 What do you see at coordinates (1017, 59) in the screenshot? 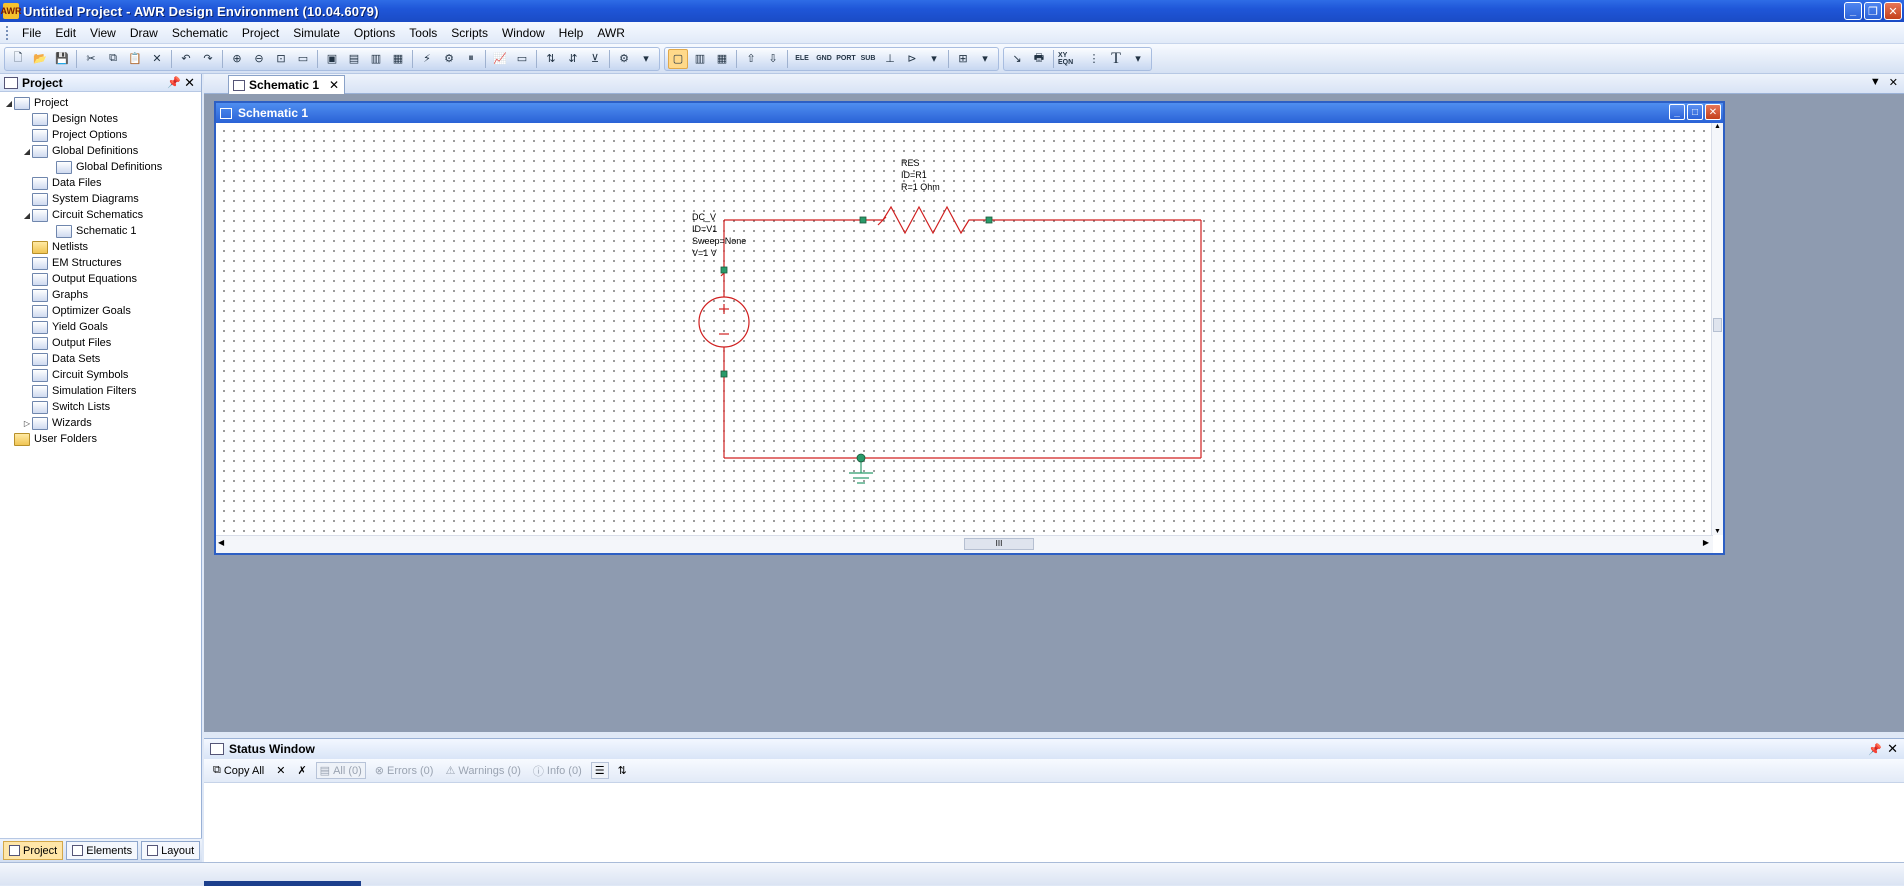
I see `wire-tool-icon: ↘` at bounding box center [1017, 59].